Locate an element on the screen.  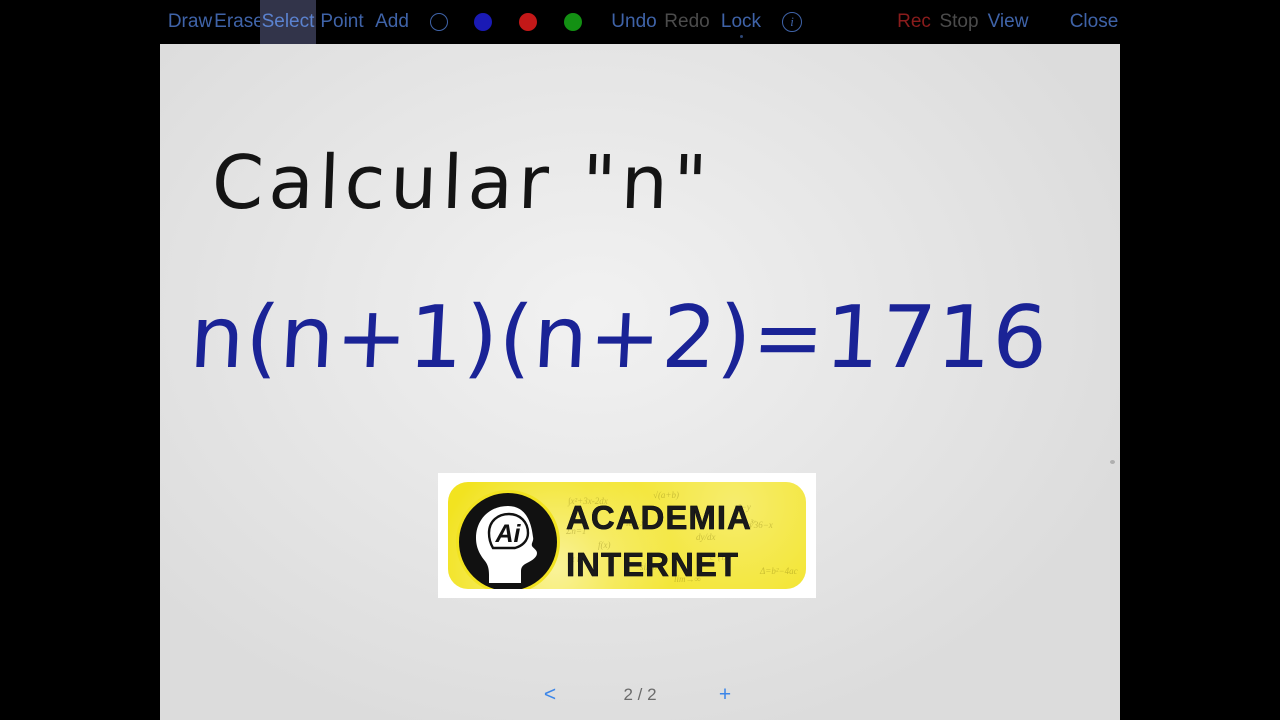
redo-button: Redo is located at coordinates (687, 22).